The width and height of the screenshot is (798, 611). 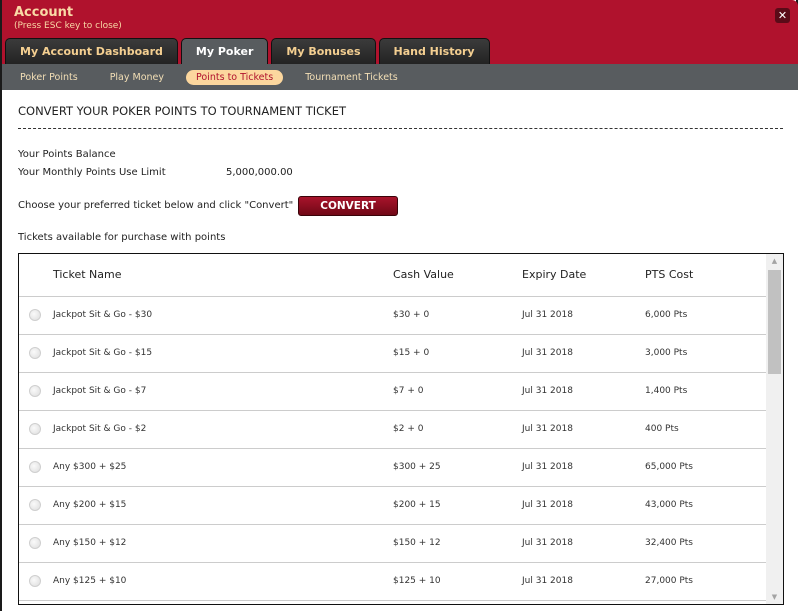 What do you see at coordinates (774, 597) in the screenshot?
I see `scroll-down-icon: ▼` at bounding box center [774, 597].